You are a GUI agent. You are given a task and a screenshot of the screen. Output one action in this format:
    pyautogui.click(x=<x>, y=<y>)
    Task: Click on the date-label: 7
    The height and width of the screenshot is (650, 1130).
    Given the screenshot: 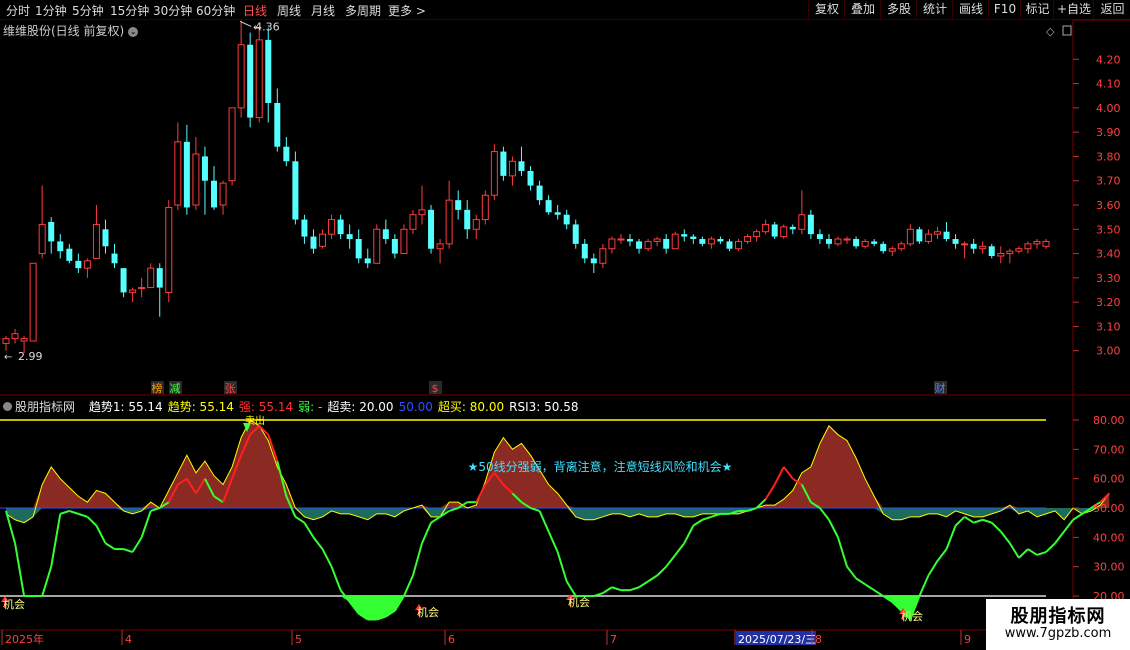 What is the action you would take?
    pyautogui.click(x=613, y=639)
    